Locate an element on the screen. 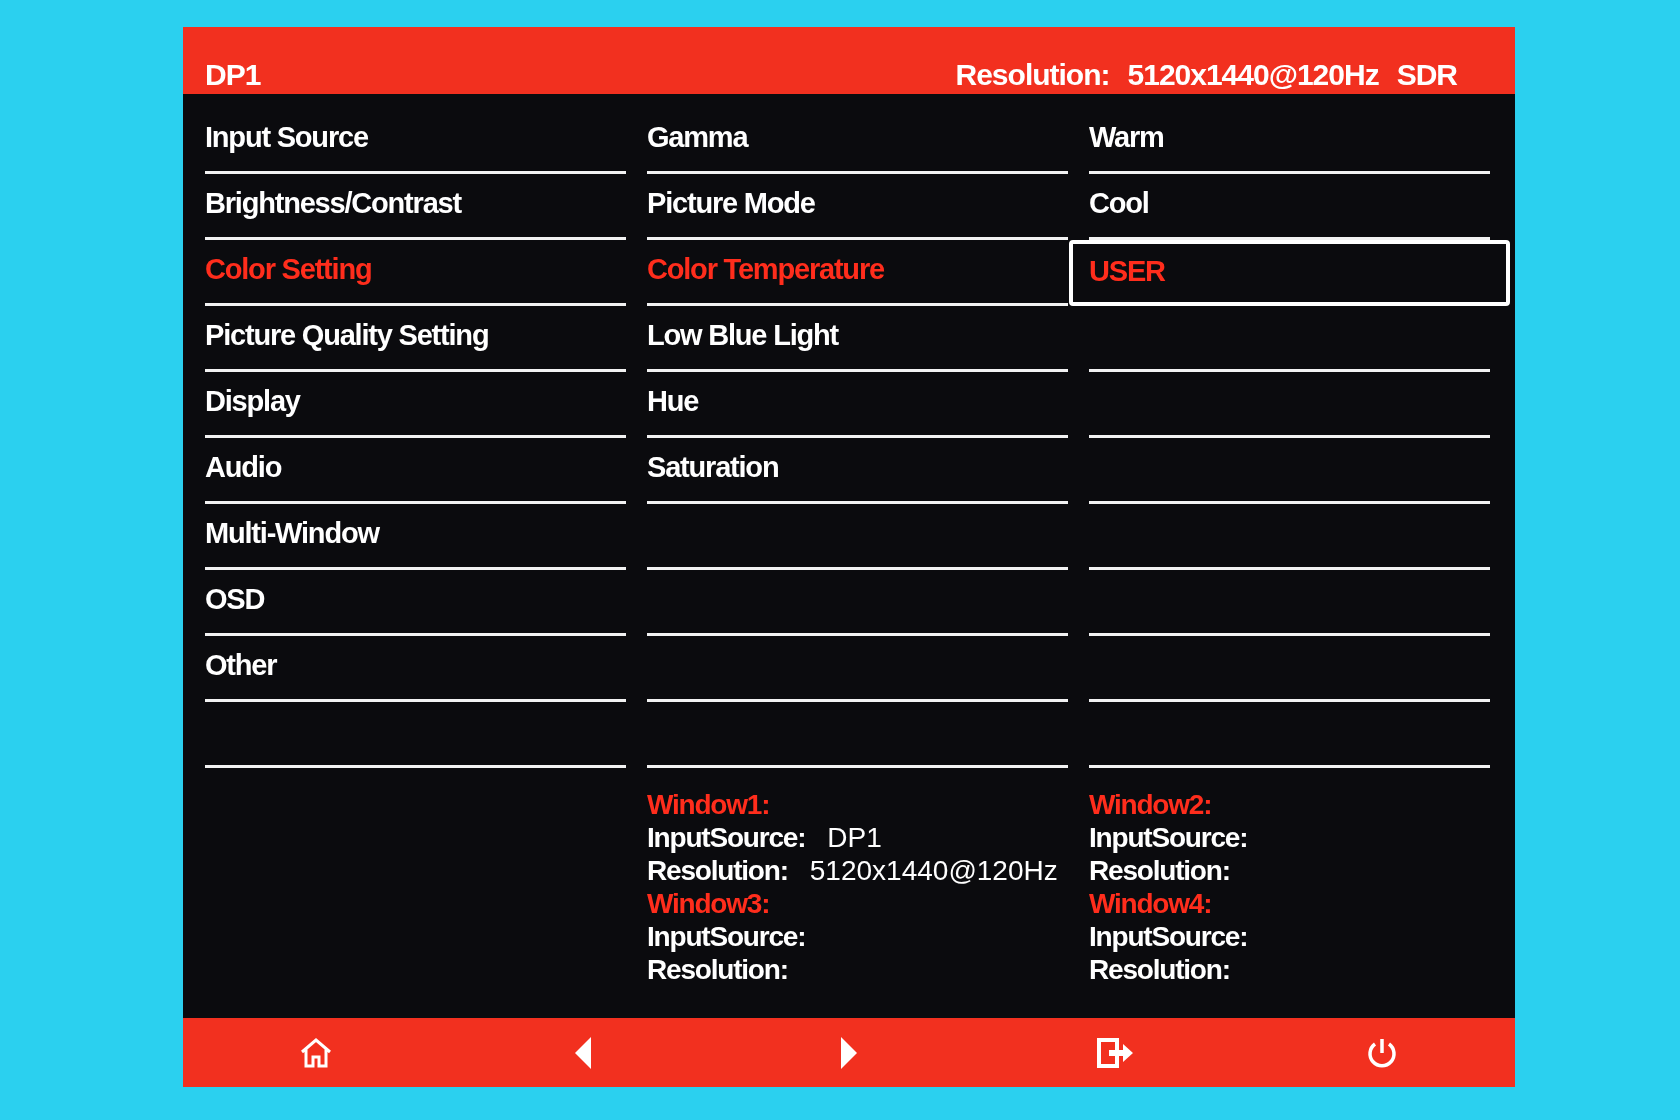 Image resolution: width=1680 pixels, height=1120 pixels. menu-item: Picture Mode is located at coordinates (857, 207).